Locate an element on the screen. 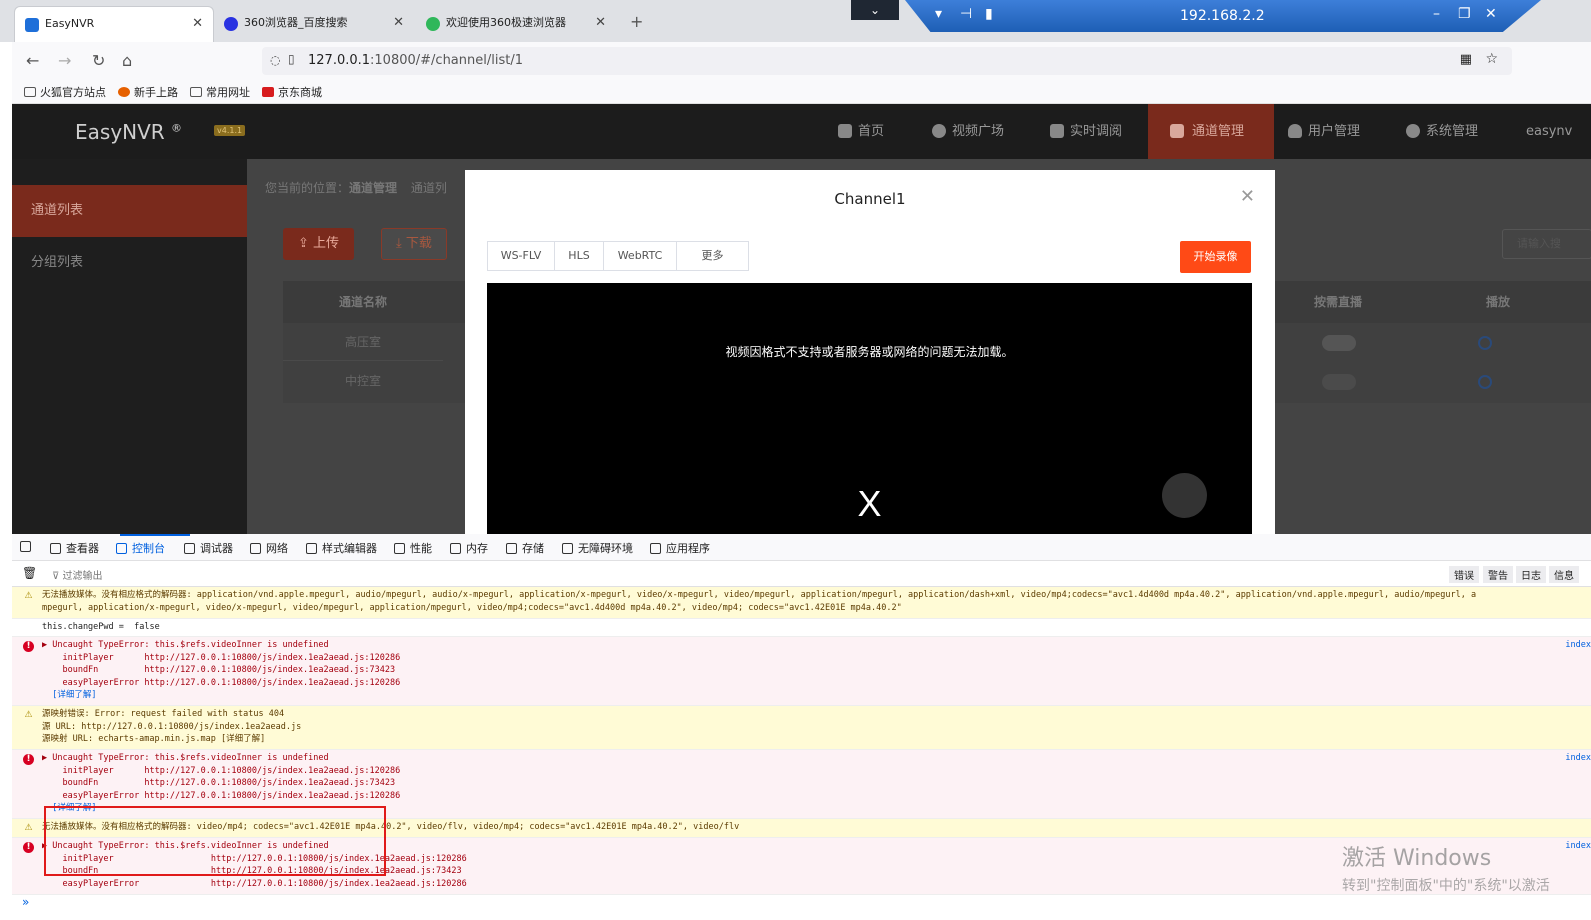 Image resolution: width=1591 pixels, height=920 pixels. logo-reg: ® is located at coordinates (177, 128).